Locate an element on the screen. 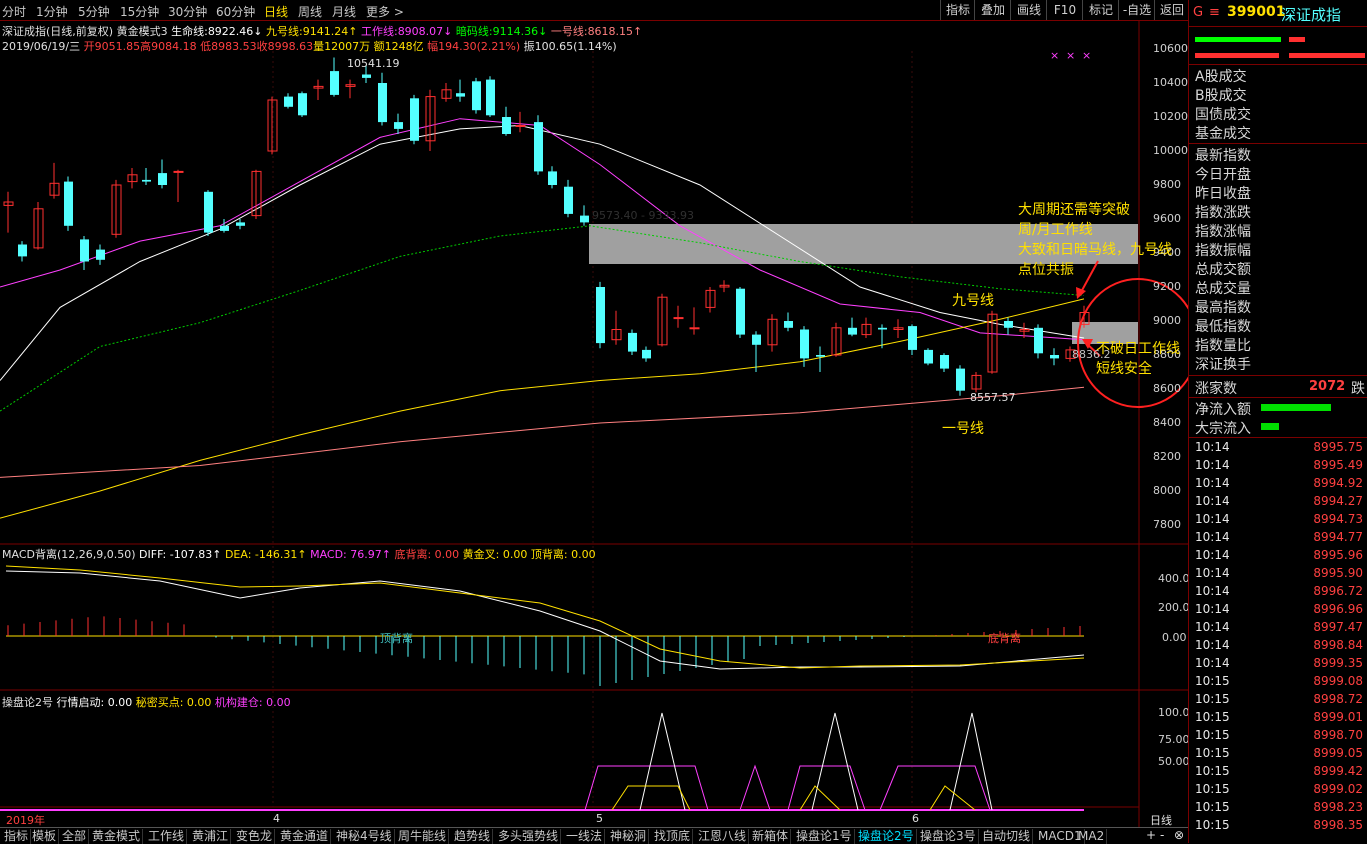 This screenshot has height=844, width=1367. settings-icon: ⊗ is located at coordinates (1179, 835).